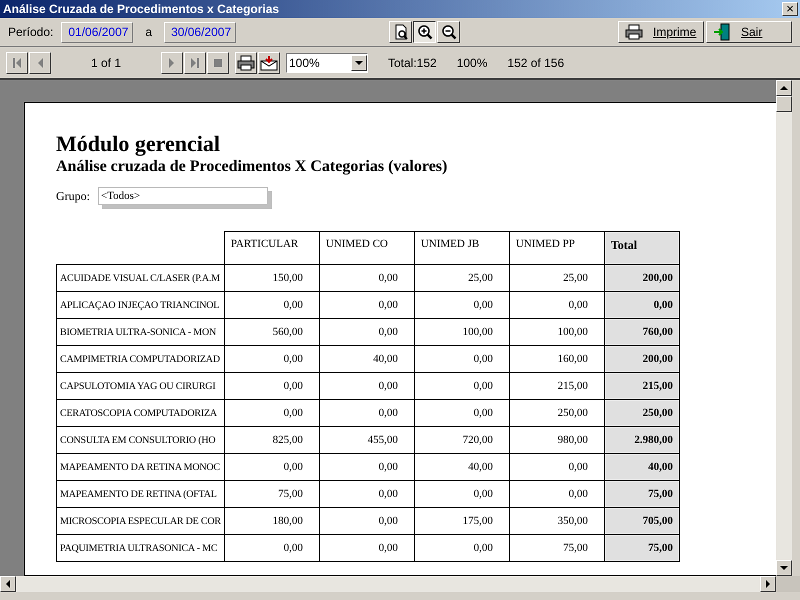  Describe the element at coordinates (556, 248) in the screenshot. I see `column-header: UNIMED PP` at that location.